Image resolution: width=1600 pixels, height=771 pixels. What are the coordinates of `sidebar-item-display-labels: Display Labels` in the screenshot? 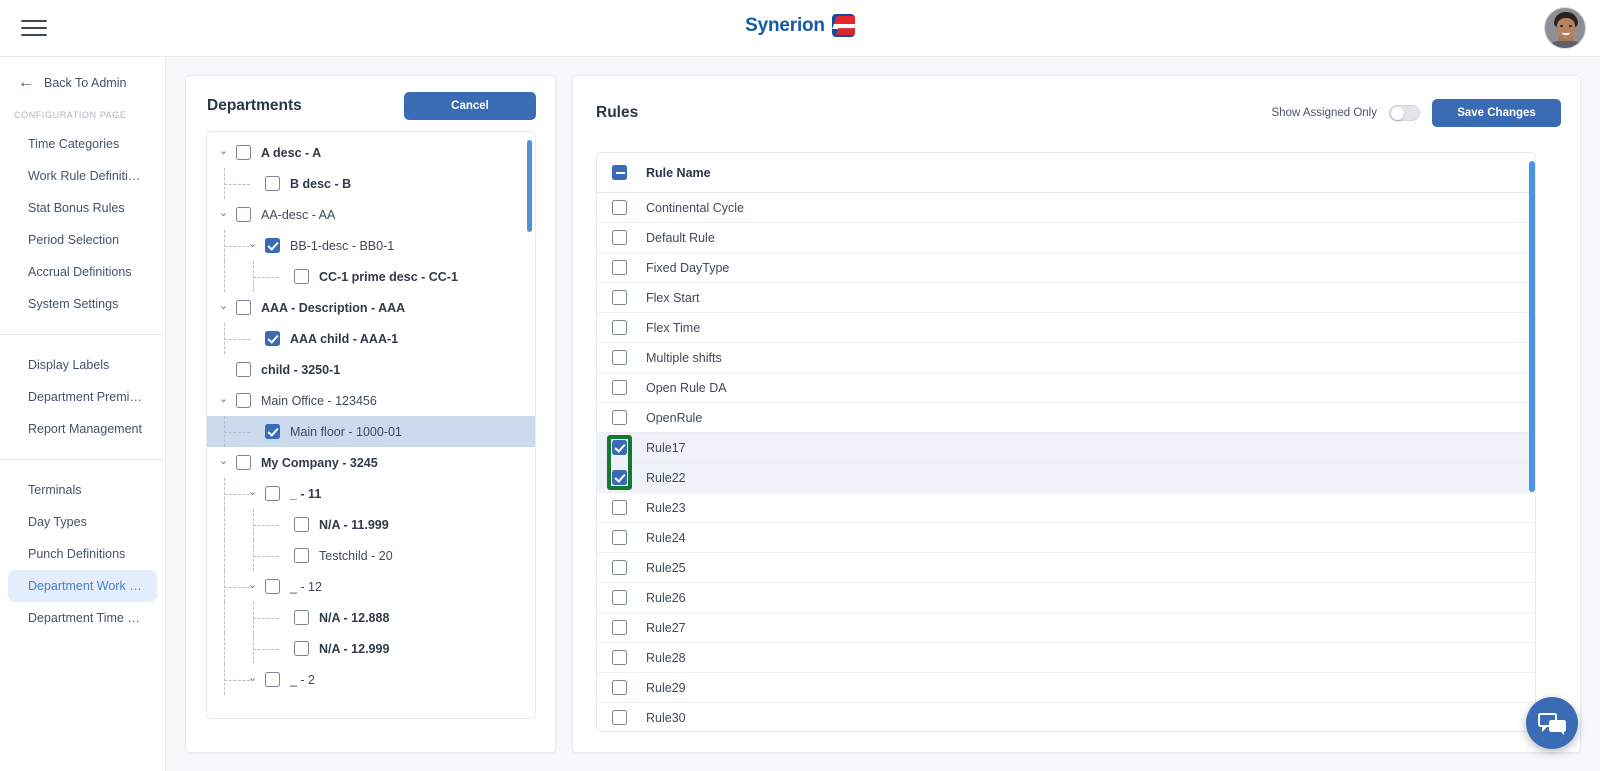 It's located at (82, 365).